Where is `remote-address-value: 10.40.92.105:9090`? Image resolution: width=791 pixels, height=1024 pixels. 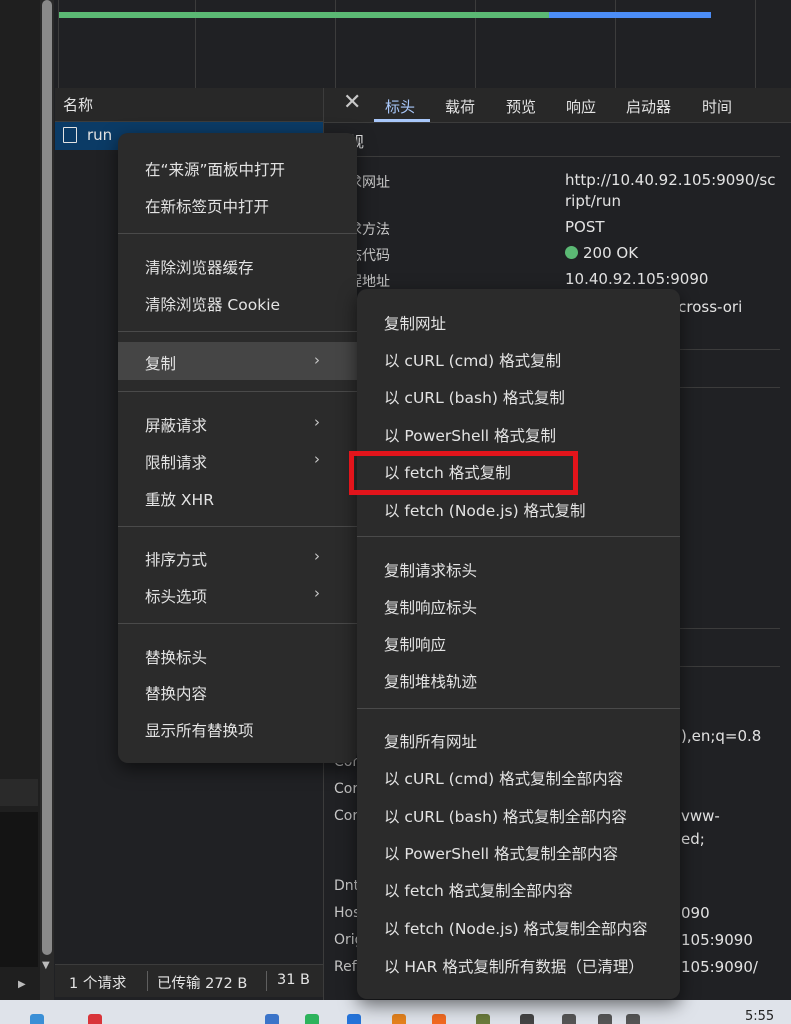 remote-address-value: 10.40.92.105:9090 is located at coordinates (637, 279).